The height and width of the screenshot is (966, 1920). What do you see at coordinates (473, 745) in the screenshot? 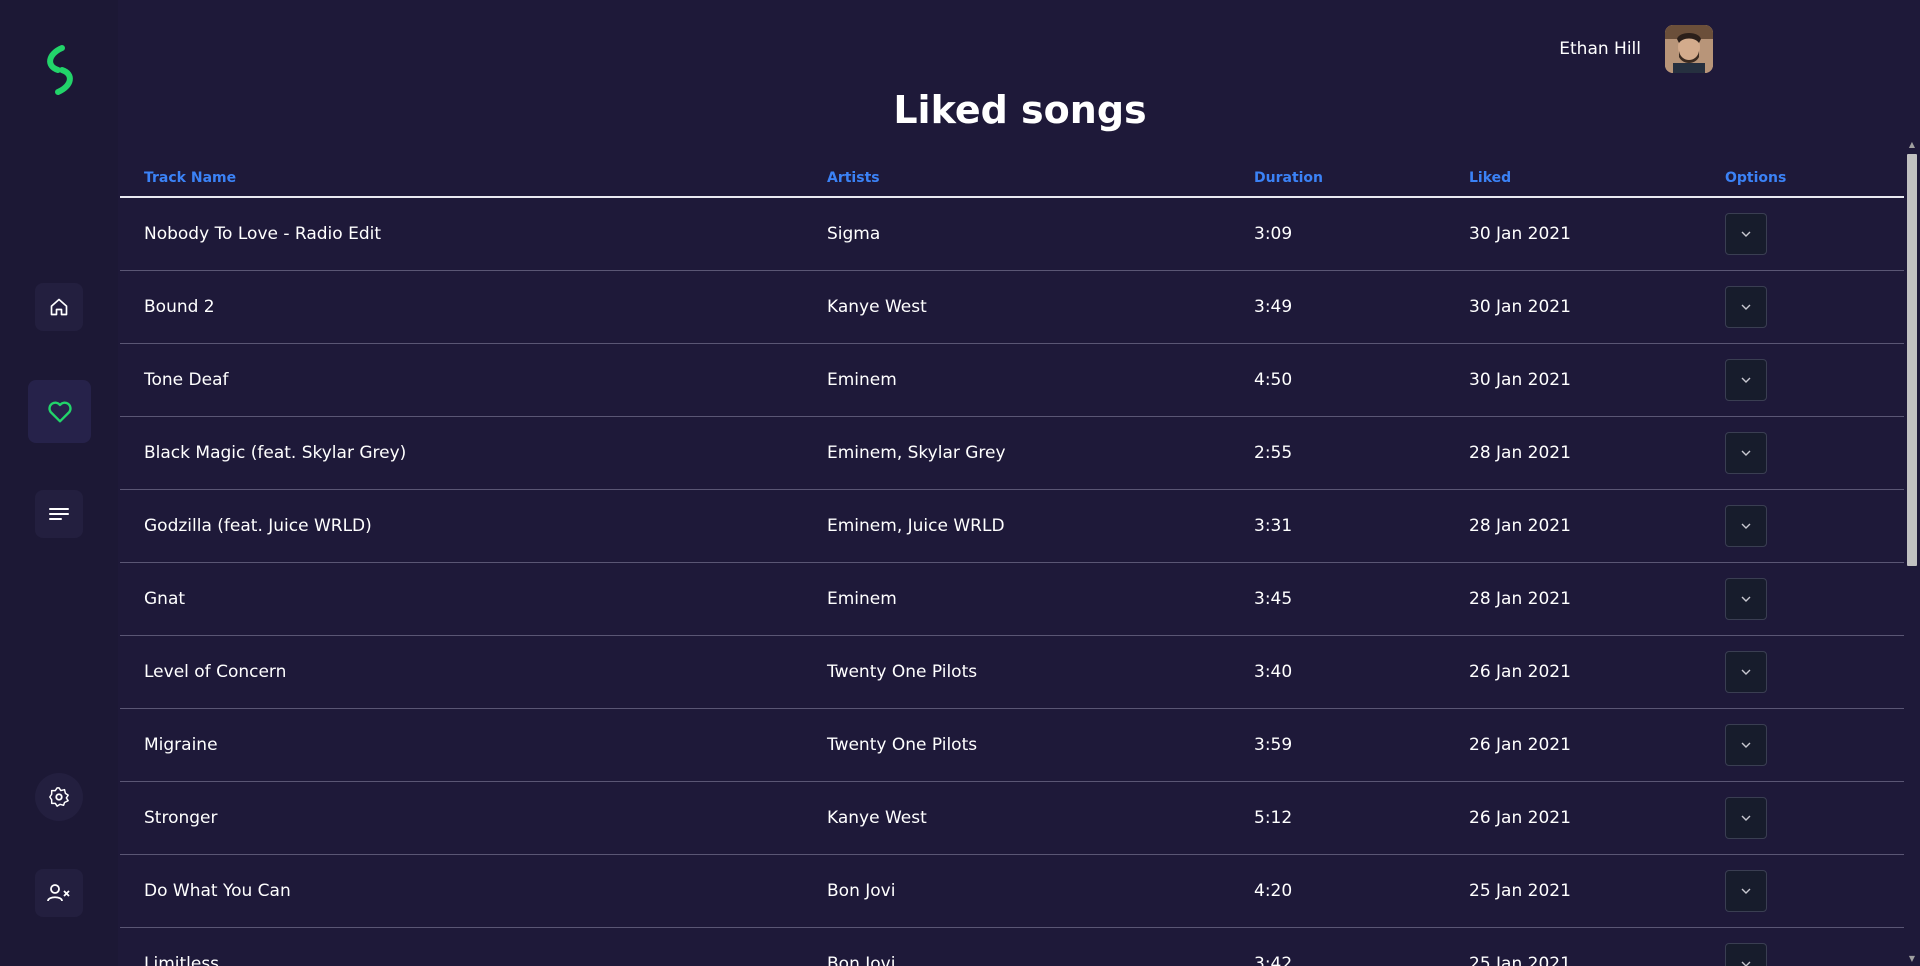
I see `track-name-cell: Migraine` at bounding box center [473, 745].